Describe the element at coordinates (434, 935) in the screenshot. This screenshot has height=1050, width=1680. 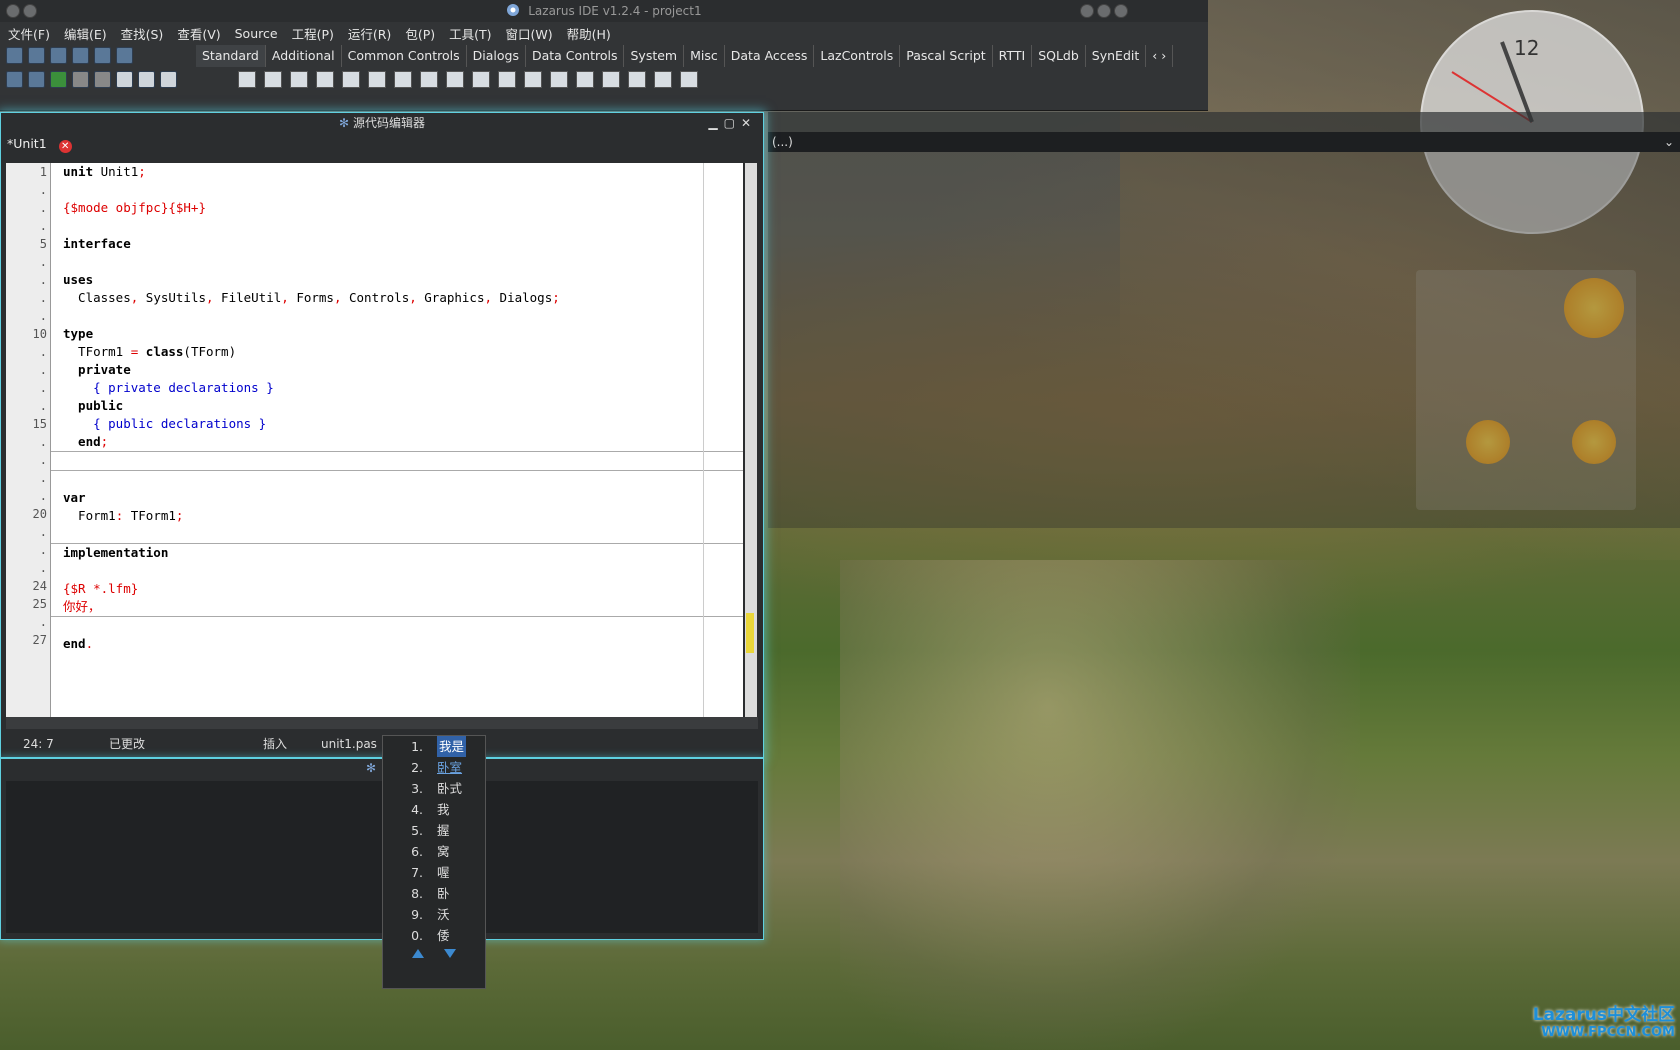
I see `ime-candidate: 0. 倭` at that location.